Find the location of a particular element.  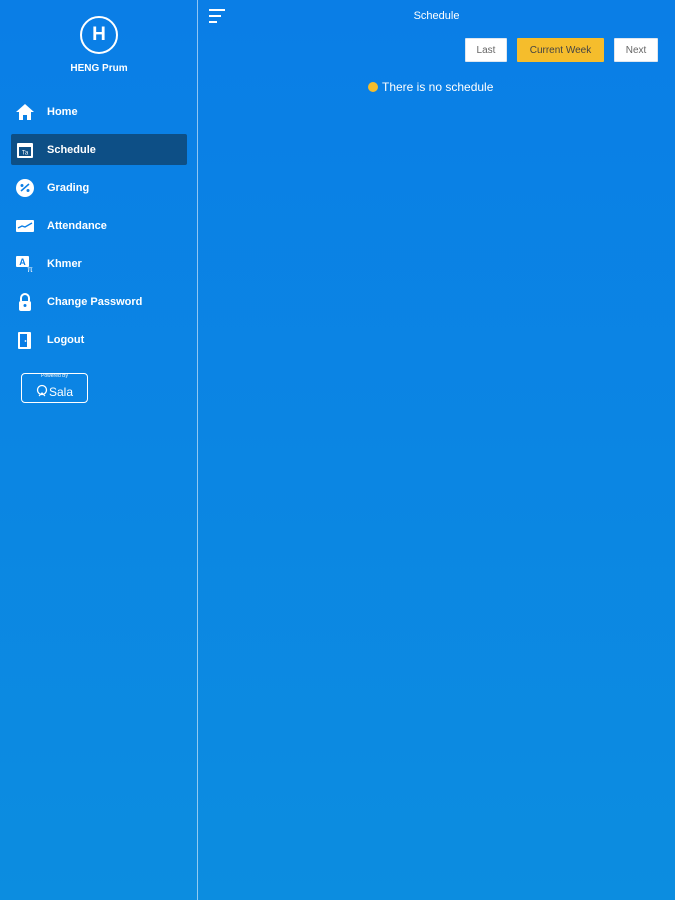

attendance-icon is located at coordinates (25, 226).